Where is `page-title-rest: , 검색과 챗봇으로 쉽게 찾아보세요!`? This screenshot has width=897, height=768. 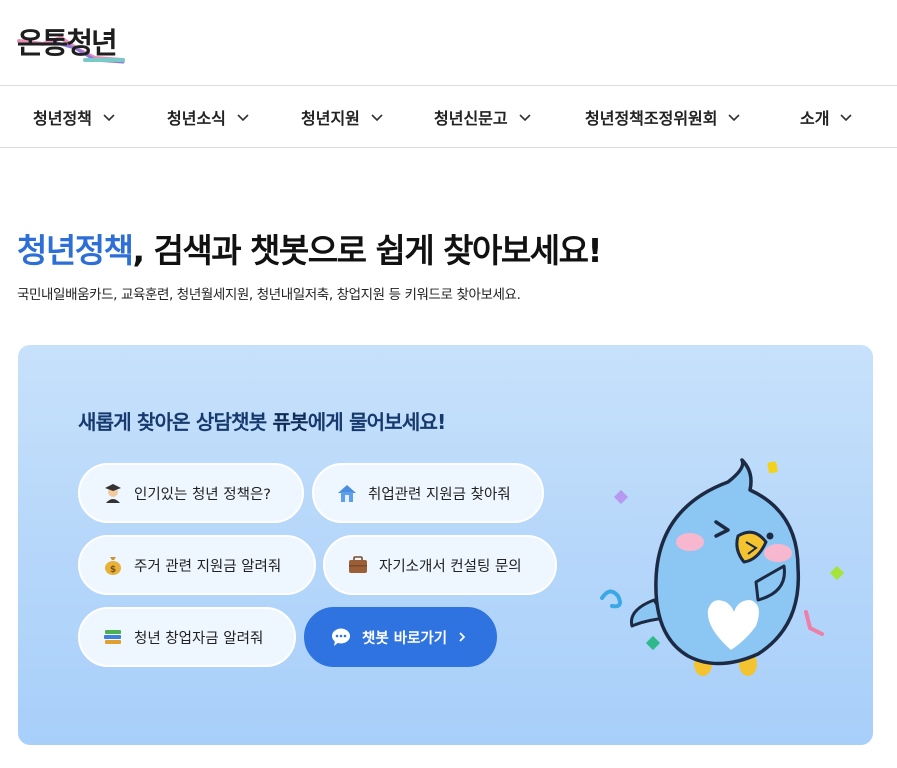
page-title-rest: , 검색과 챗봇으로 쉽게 찾아보세요! is located at coordinates (367, 250).